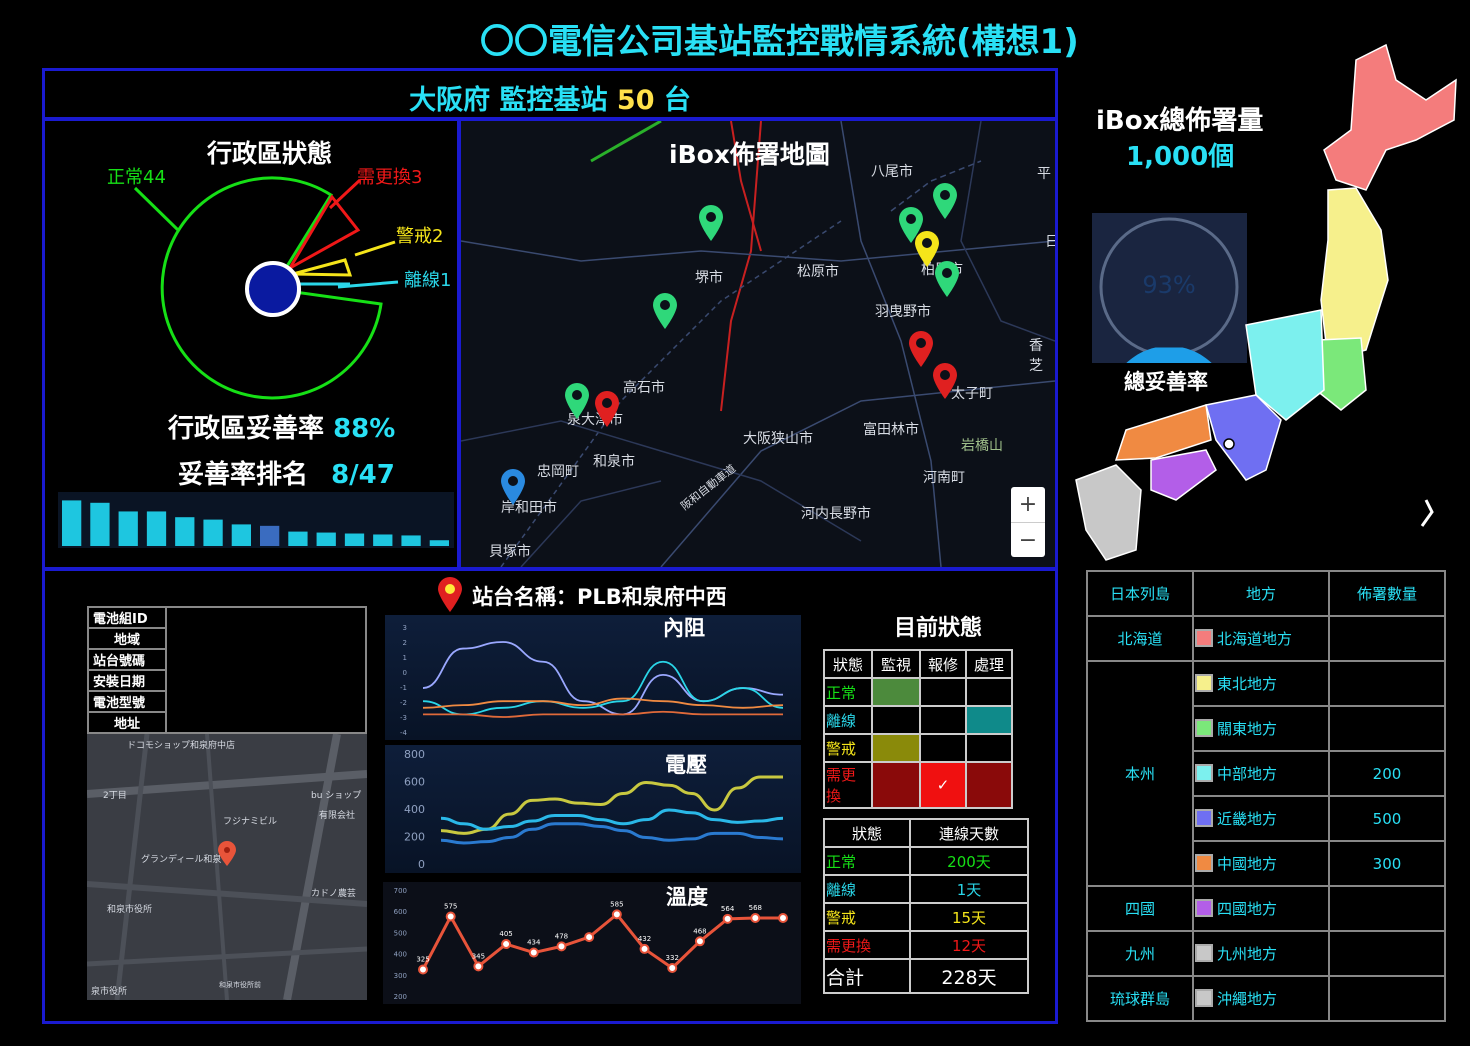 The height and width of the screenshot is (1046, 1470). Describe the element at coordinates (127, 659) in the screenshot. I see `field-label: 站台號碼` at that location.